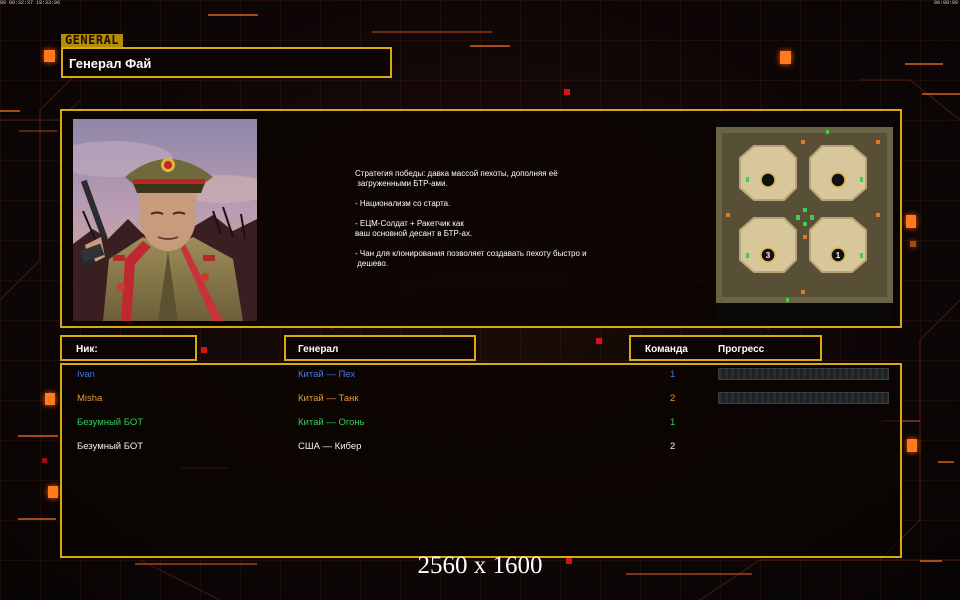 This screenshot has width=960, height=600. What do you see at coordinates (87, 349) in the screenshot?
I see `column-header-nick-label: Ник:` at bounding box center [87, 349].